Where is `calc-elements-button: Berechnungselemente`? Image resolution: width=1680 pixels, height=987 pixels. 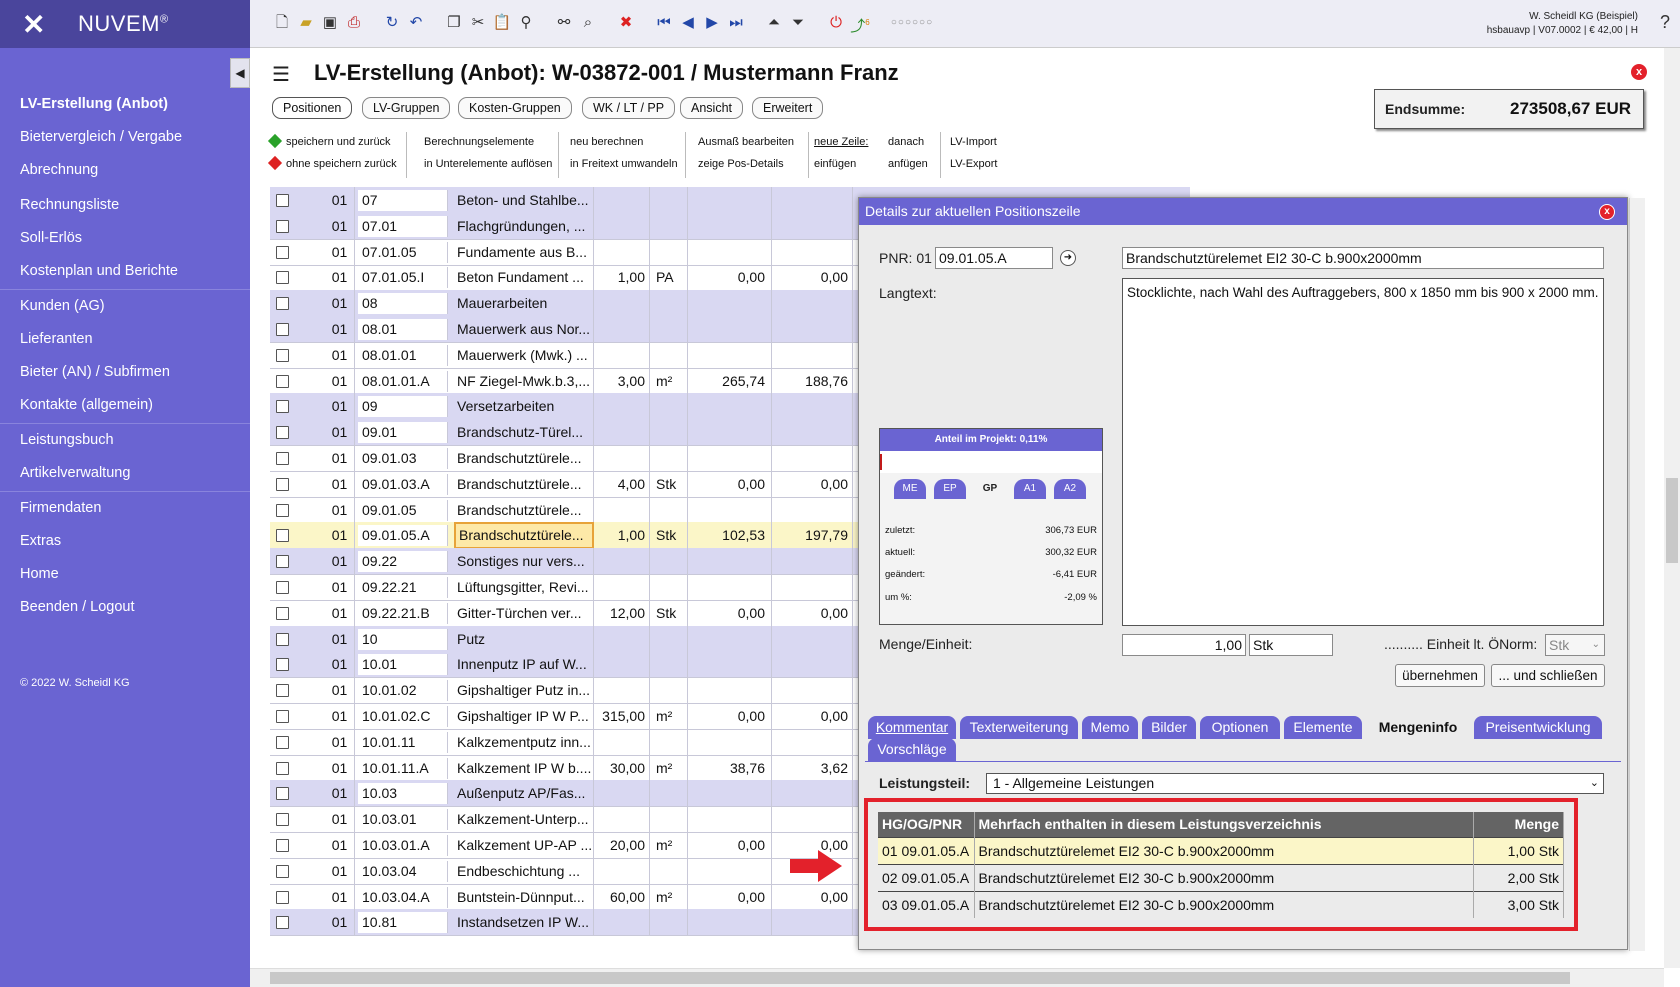
calc-elements-button: Berechnungselemente is located at coordinates (479, 142).